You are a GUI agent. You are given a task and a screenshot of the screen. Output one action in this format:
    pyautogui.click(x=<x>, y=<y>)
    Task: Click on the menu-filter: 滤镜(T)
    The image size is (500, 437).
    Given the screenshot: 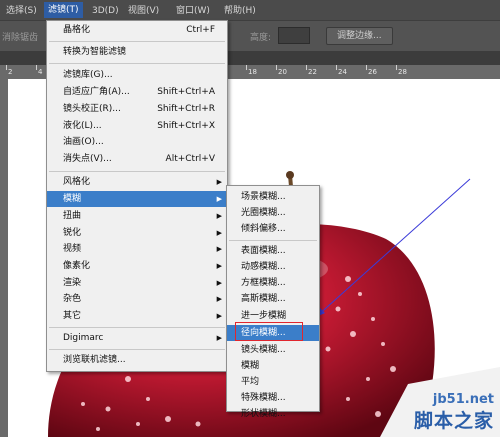 What is the action you would take?
    pyautogui.click(x=63, y=10)
    